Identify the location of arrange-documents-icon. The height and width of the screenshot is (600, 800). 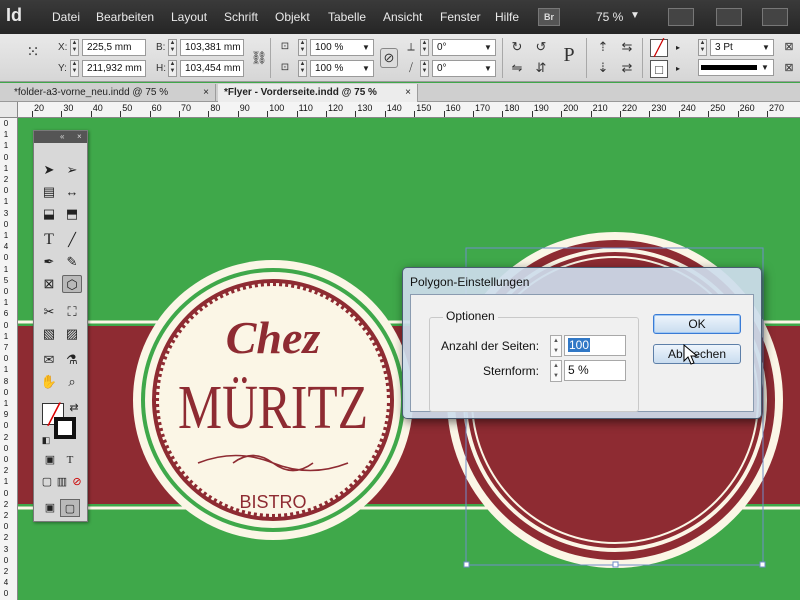
(775, 17).